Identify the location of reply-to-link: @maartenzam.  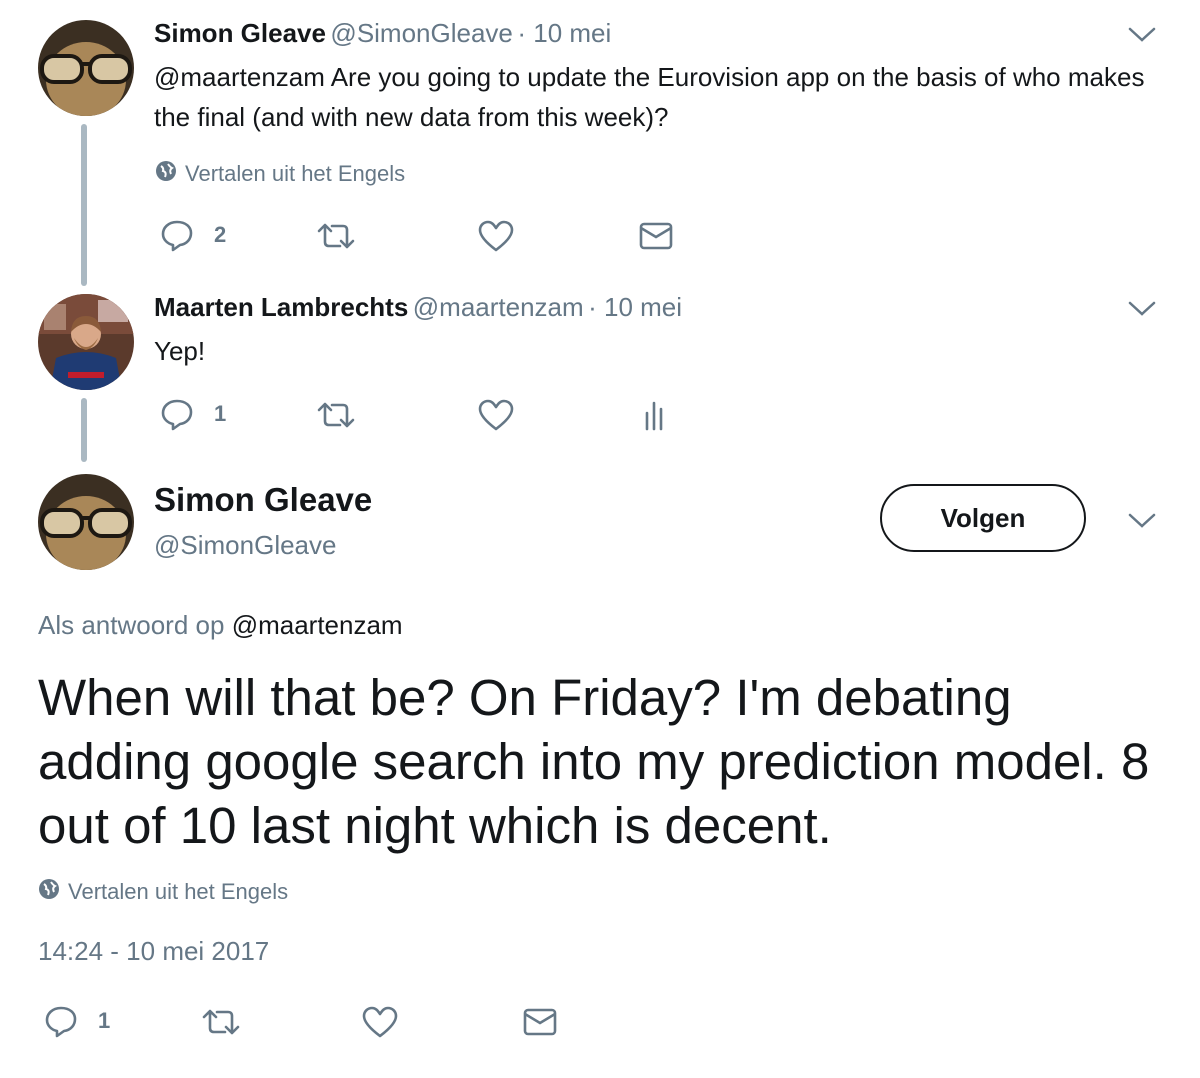
(317, 625).